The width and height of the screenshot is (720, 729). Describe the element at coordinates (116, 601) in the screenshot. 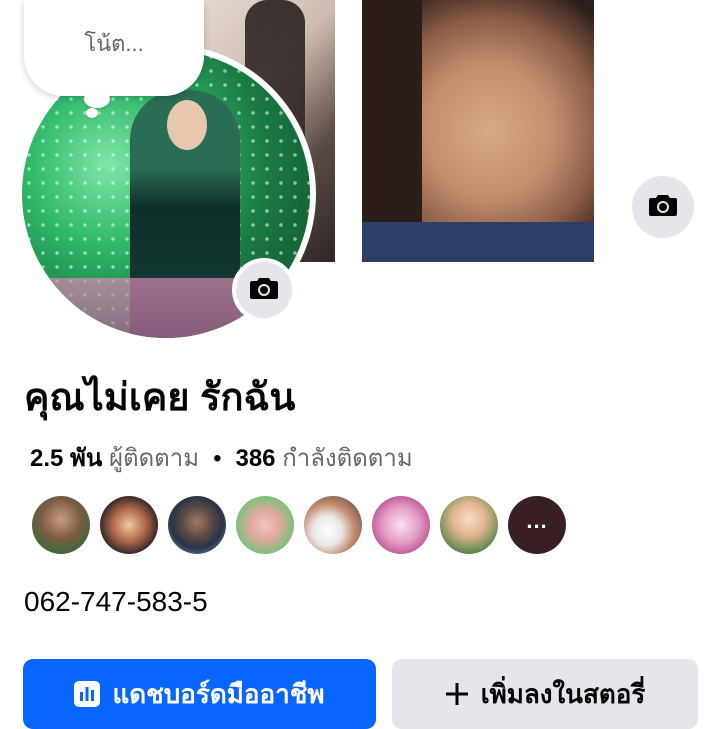

I see `phone-number: 062-747-583-5` at that location.